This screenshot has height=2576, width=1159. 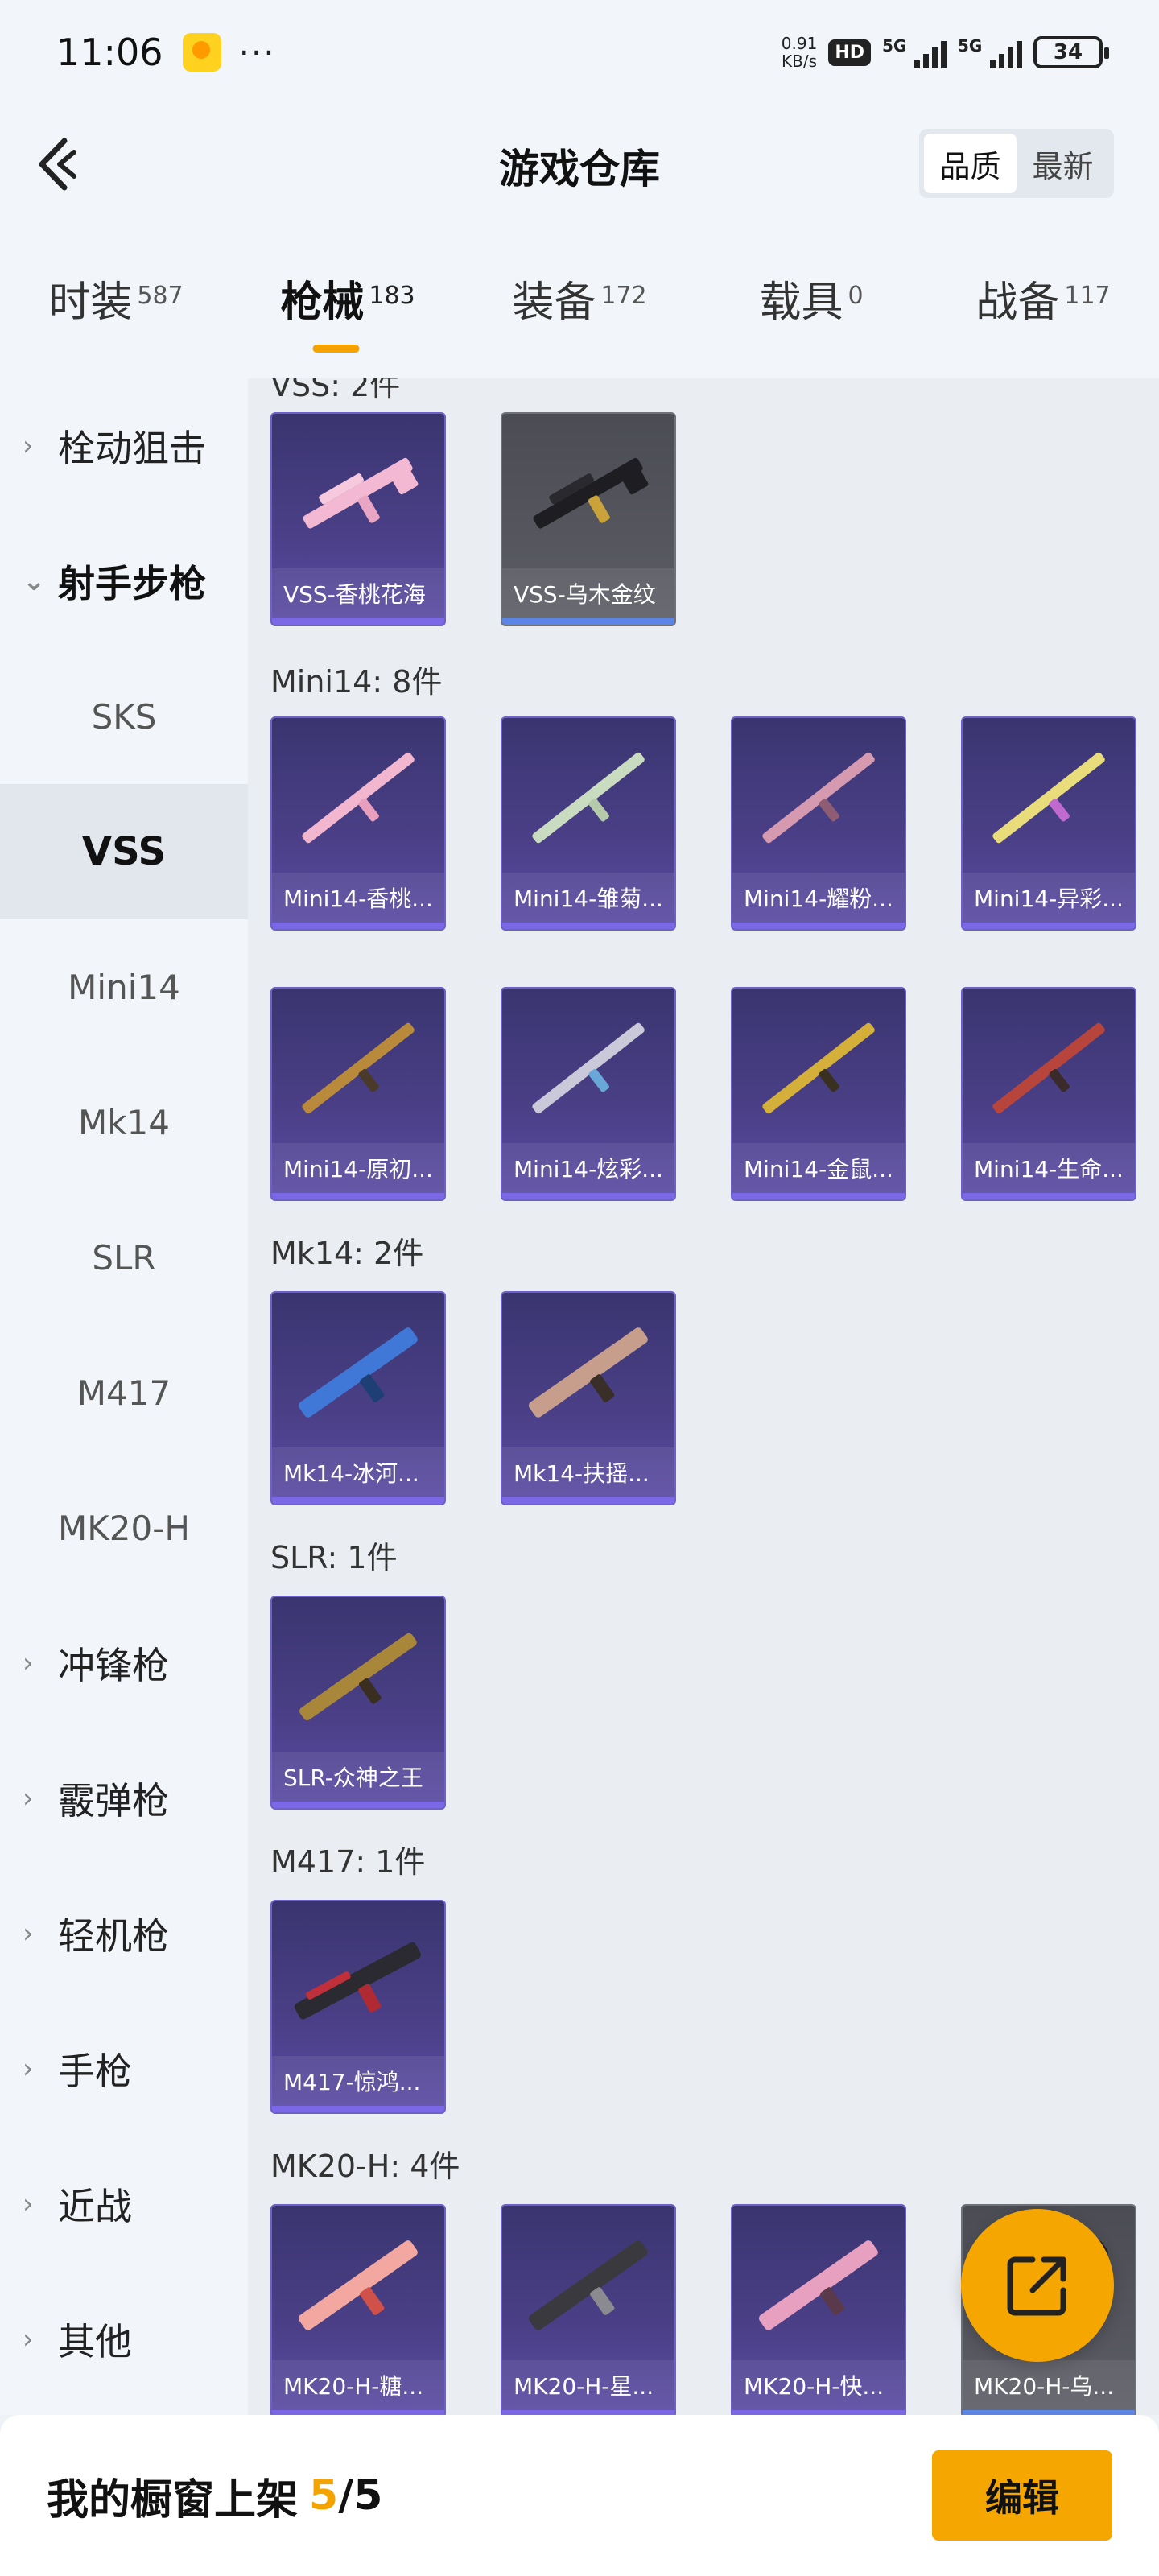 I want to click on edit-button: 编辑, so click(x=1022, y=2495).